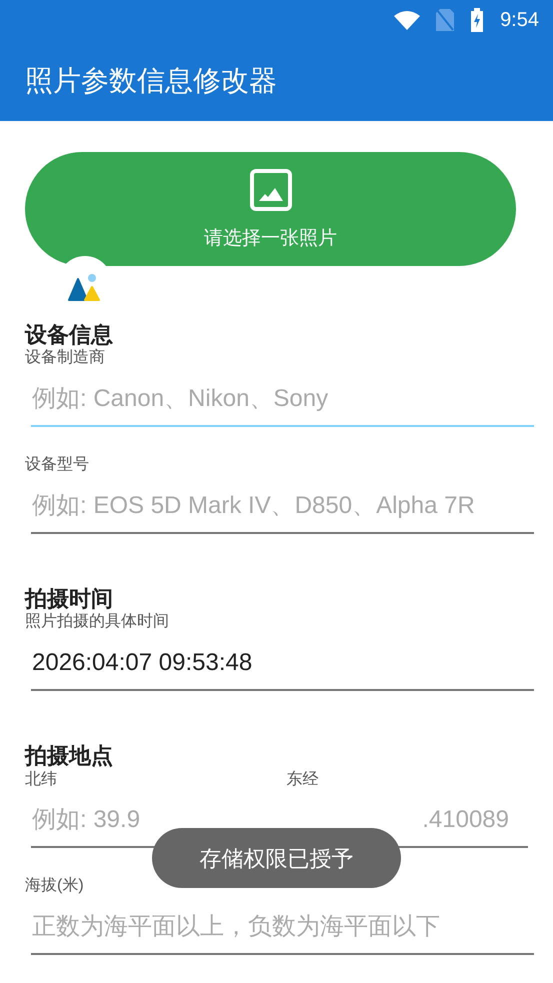 The width and height of the screenshot is (553, 983). What do you see at coordinates (477, 20) in the screenshot?
I see `battery-charging-icon` at bounding box center [477, 20].